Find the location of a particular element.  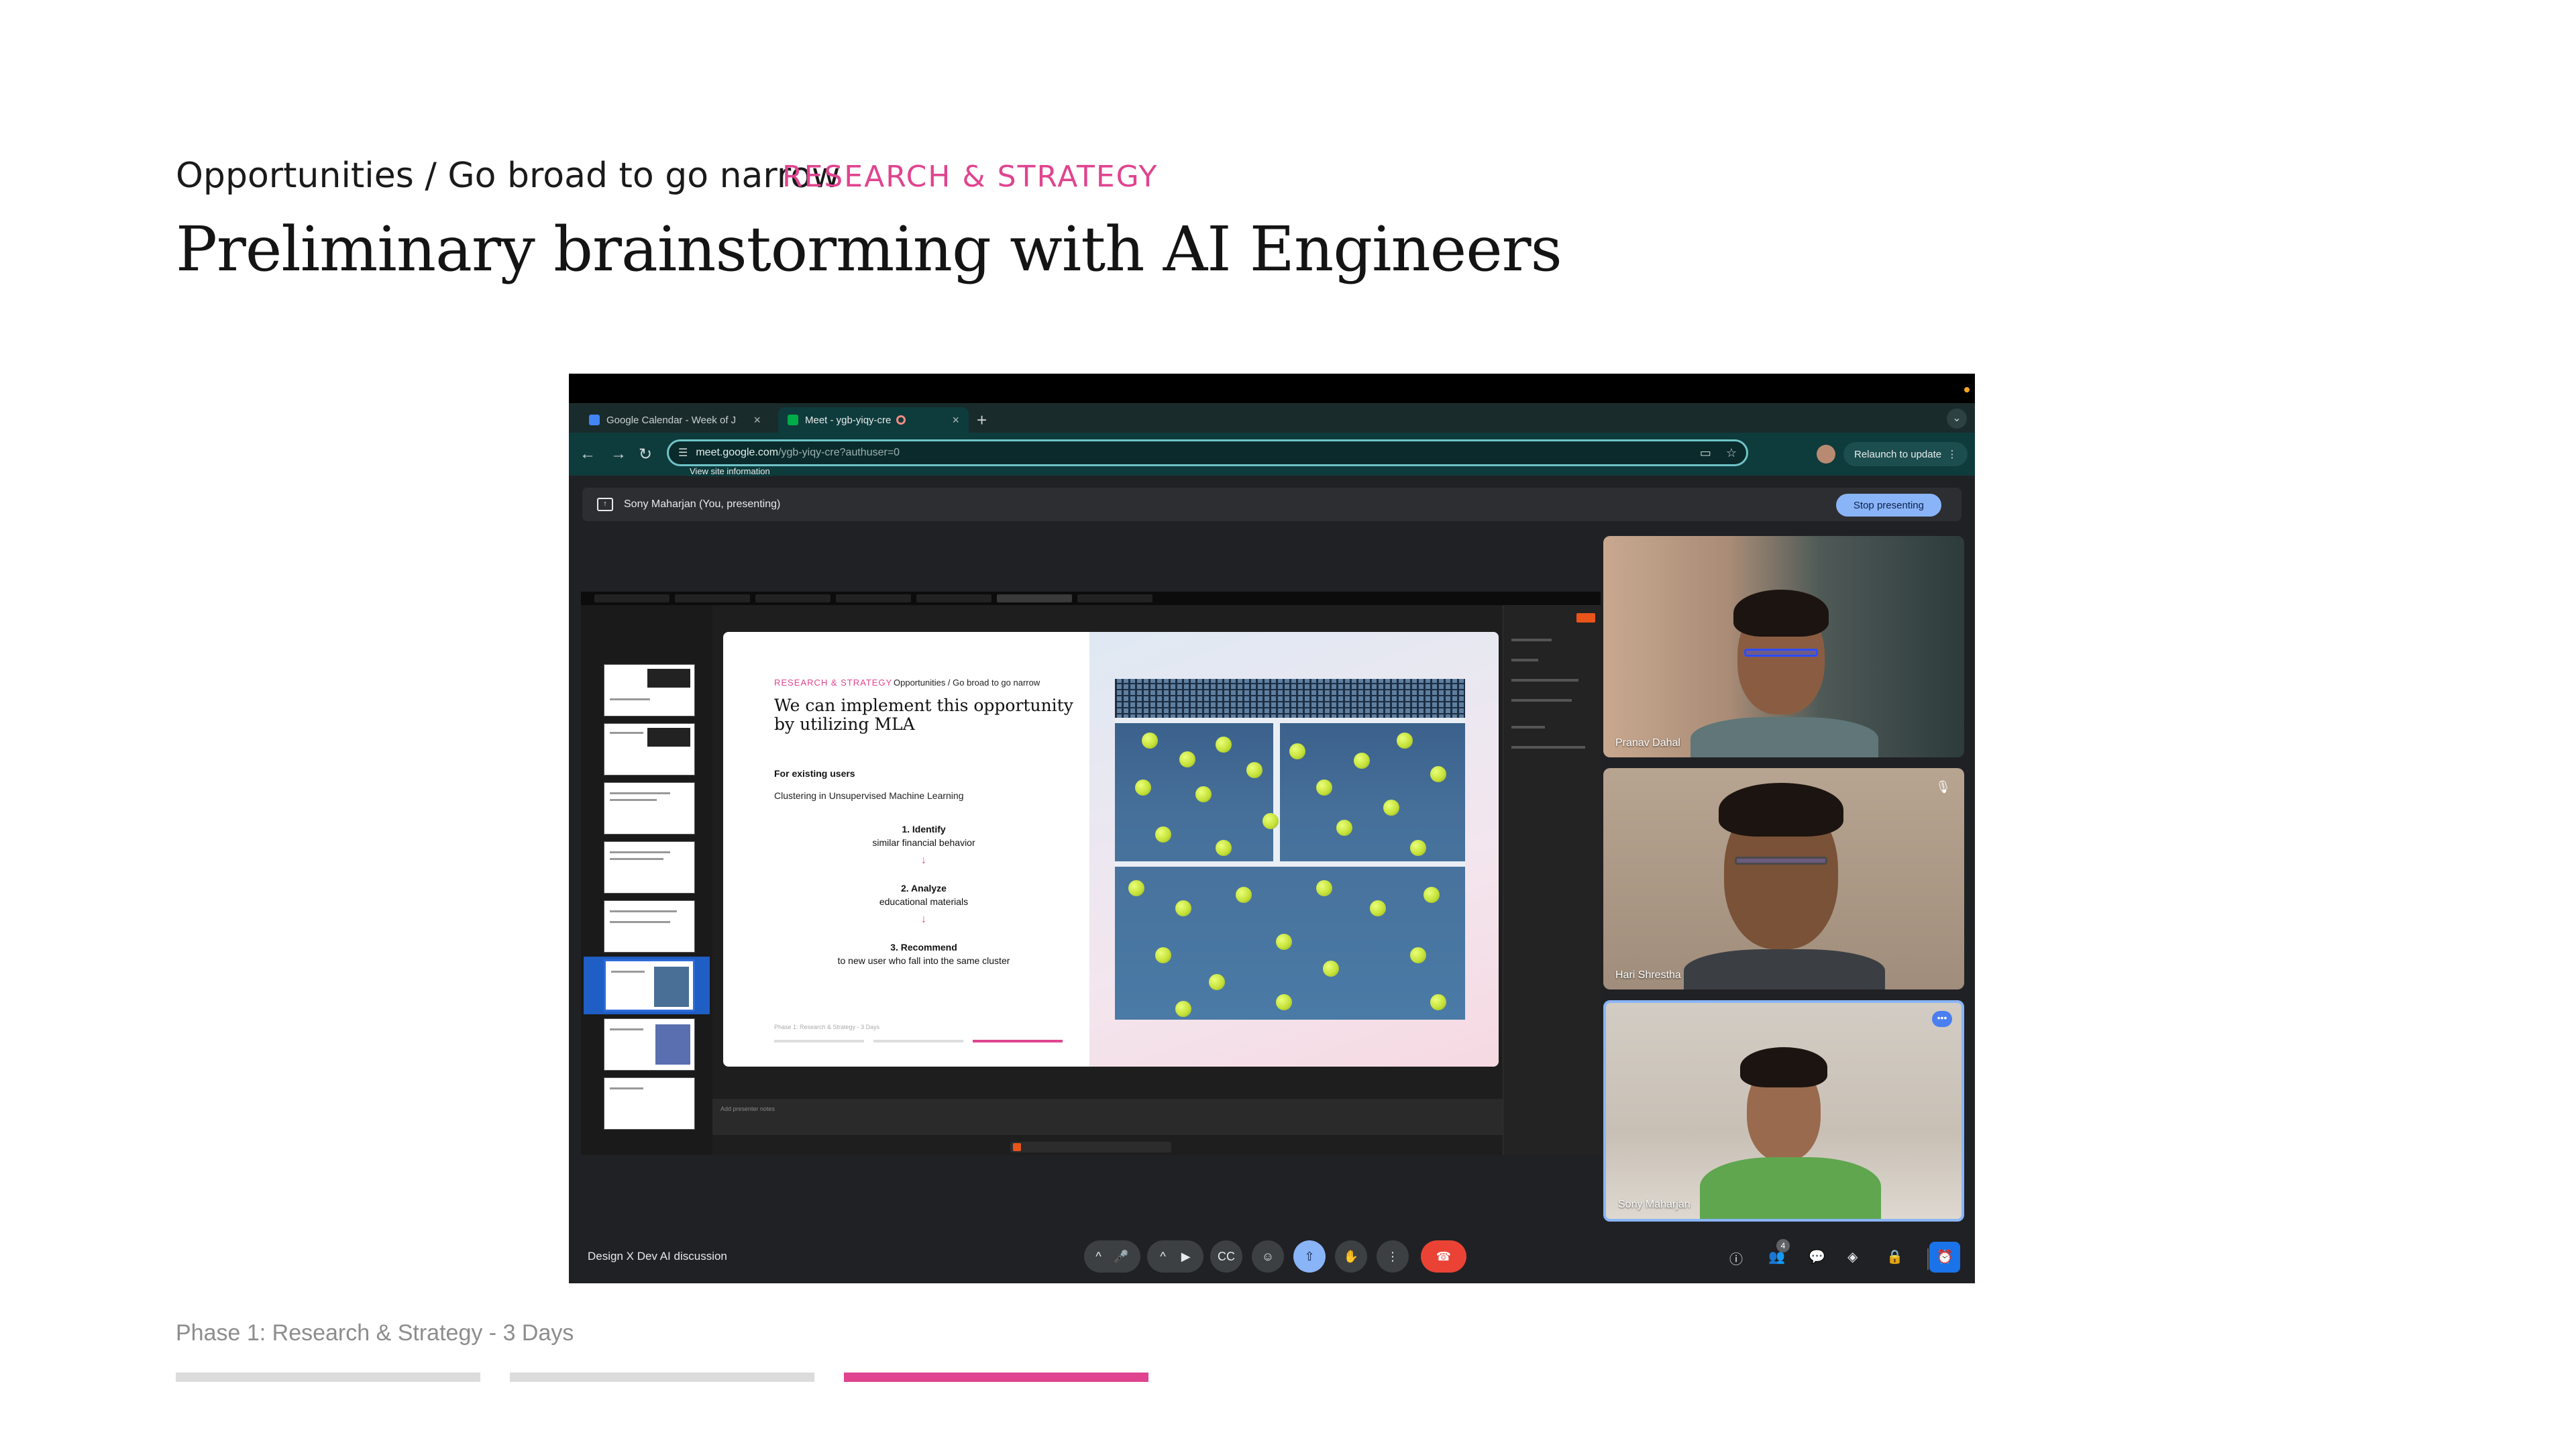

site-info-icon: ☰ is located at coordinates (683, 453).